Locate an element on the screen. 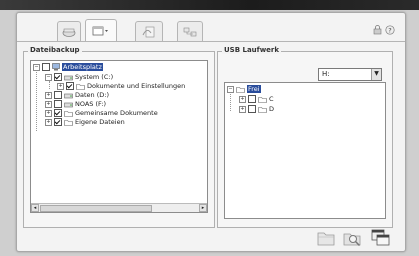 The width and height of the screenshot is (419, 256). tree-item-label: Dokumente und Einstellungen is located at coordinates (136, 86).